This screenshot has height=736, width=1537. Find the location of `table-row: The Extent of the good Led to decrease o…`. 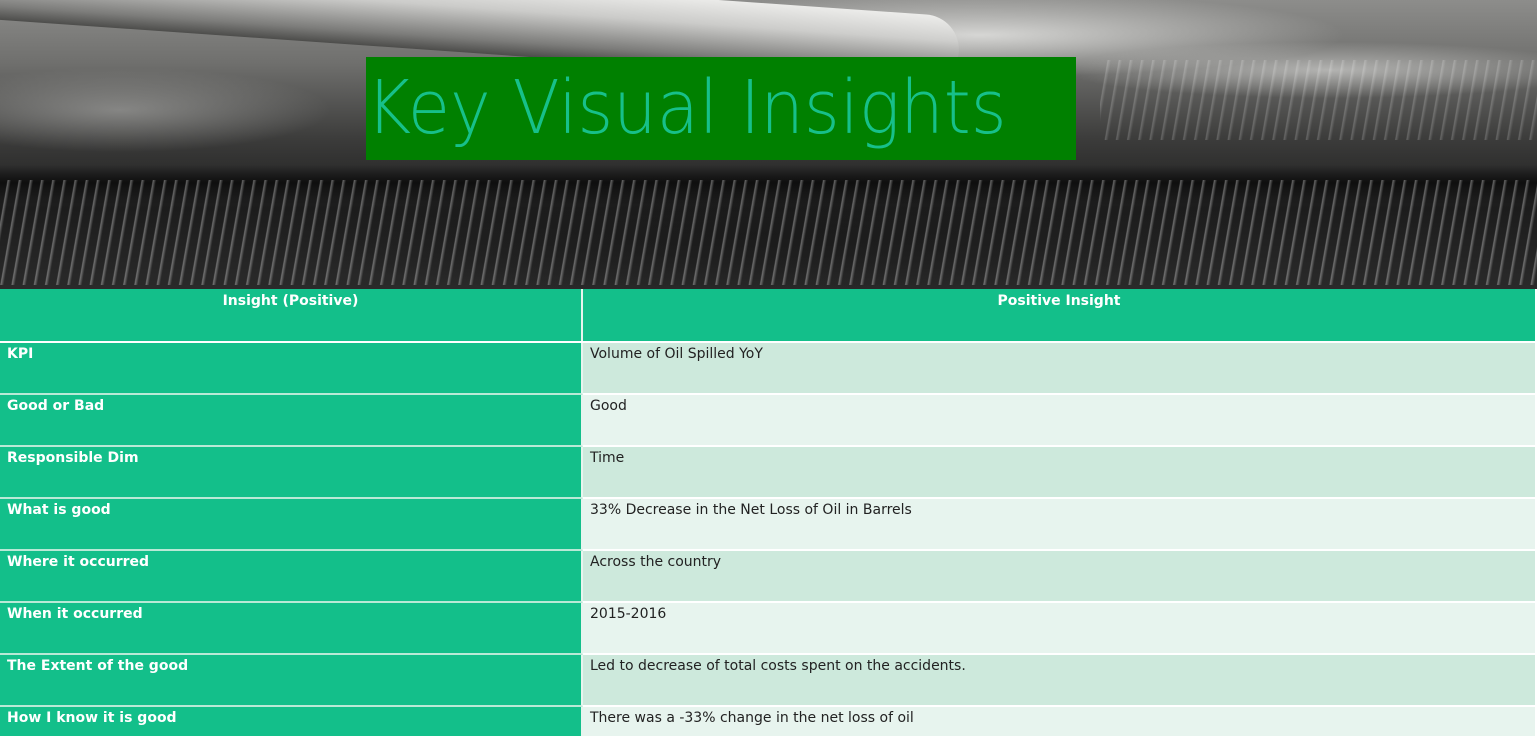

table-row: The Extent of the good Led to decrease o… is located at coordinates (768, 681).